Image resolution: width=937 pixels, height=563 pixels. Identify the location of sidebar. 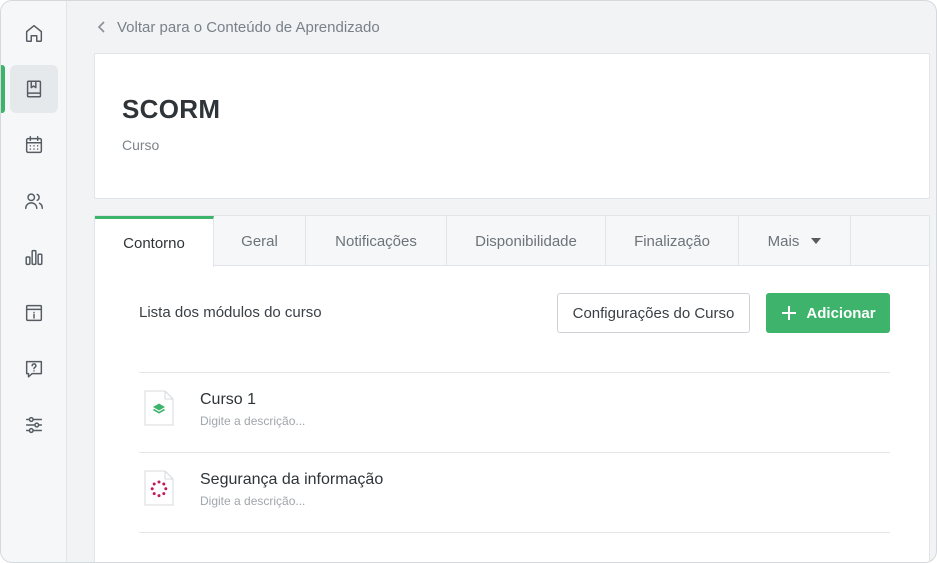
(34, 281).